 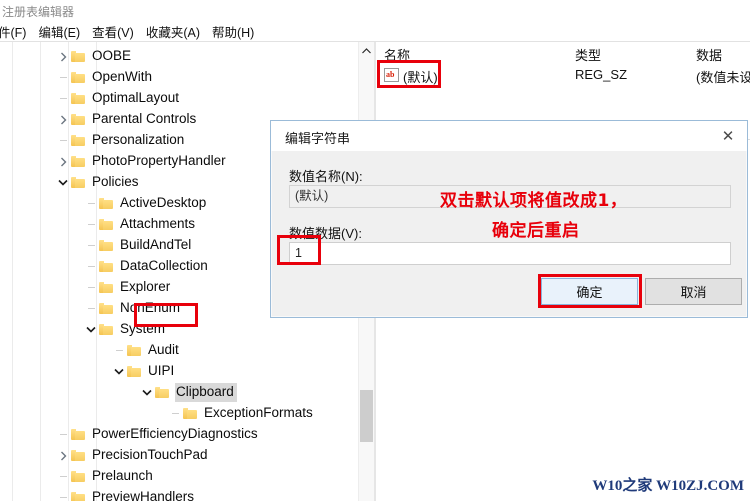 I want to click on list-column-header: 名称 类型 数据, so click(x=563, y=53).